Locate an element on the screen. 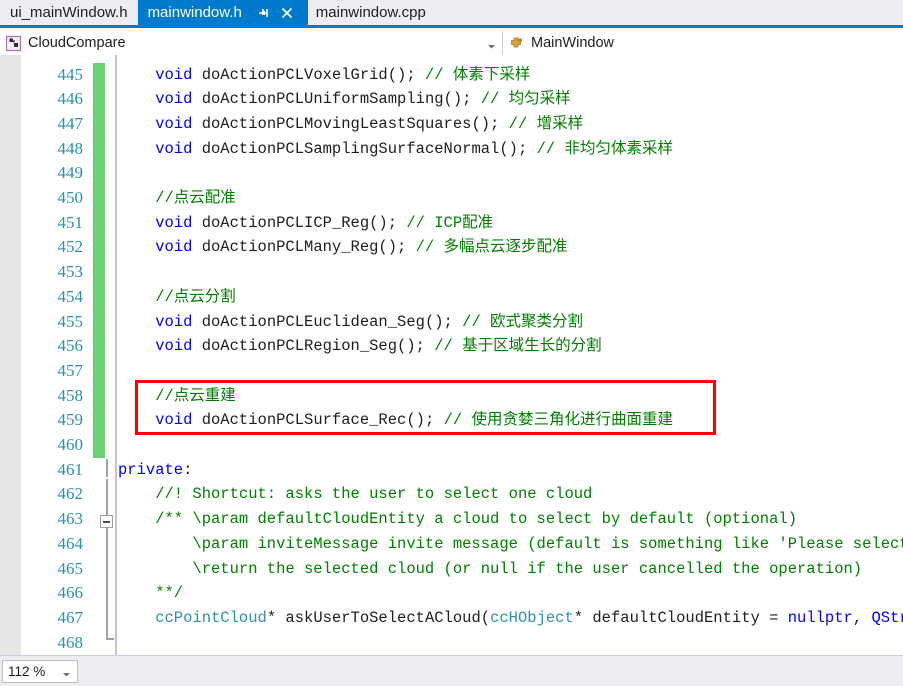 The image size is (903, 686). code-token: nullptr is located at coordinates (820, 617).